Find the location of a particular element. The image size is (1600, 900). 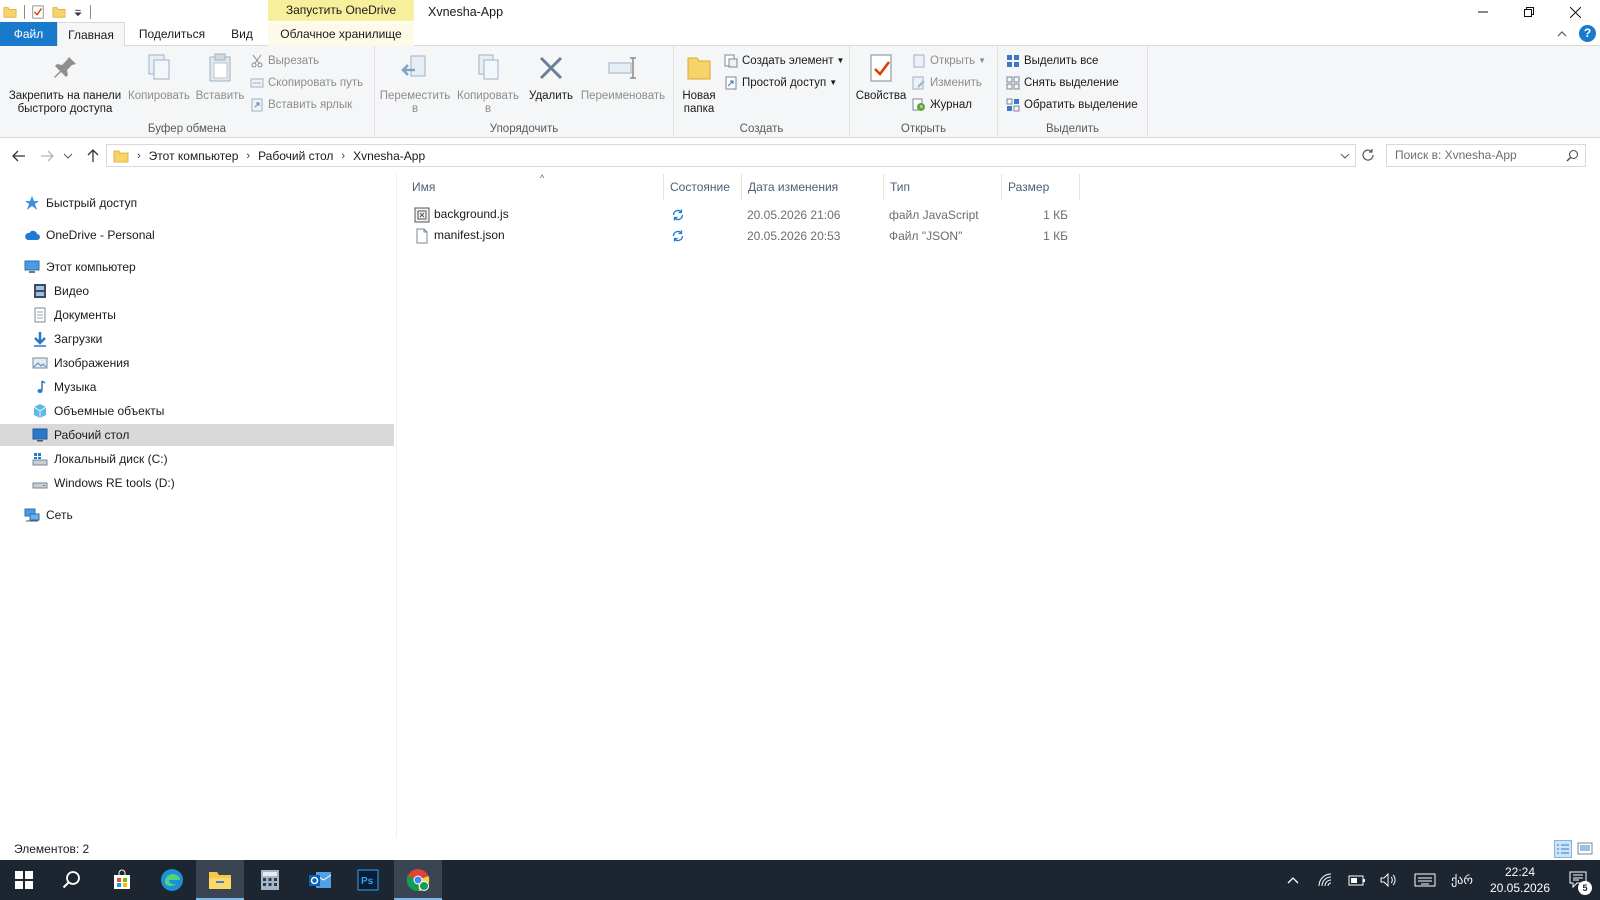

edit-button: Изменить is located at coordinates (947, 83).